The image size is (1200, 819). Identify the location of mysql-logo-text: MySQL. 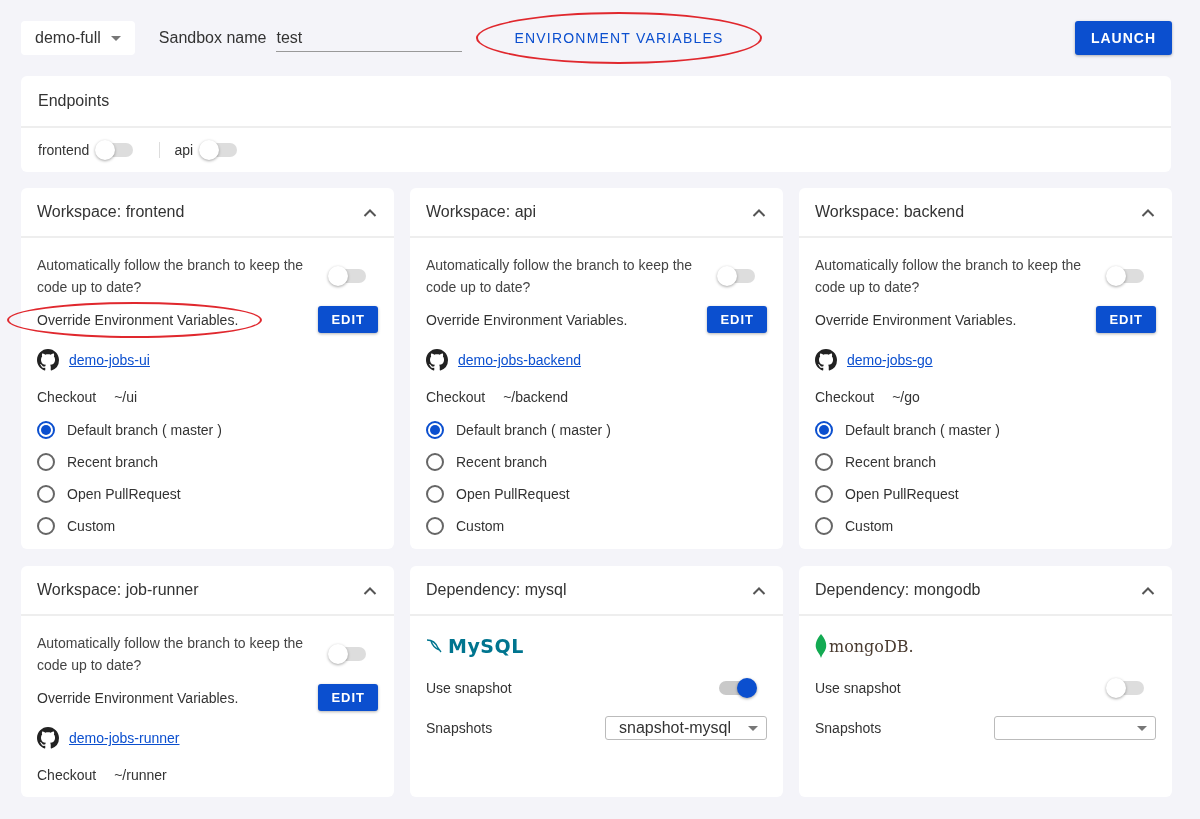
(486, 646).